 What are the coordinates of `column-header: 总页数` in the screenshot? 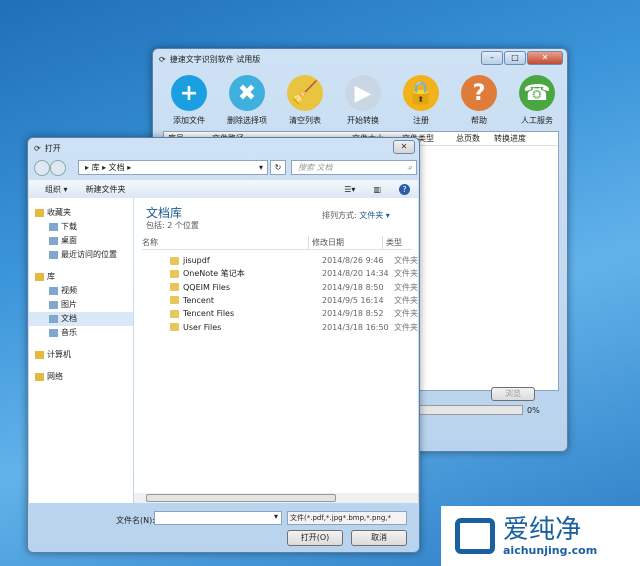 It's located at (471, 138).